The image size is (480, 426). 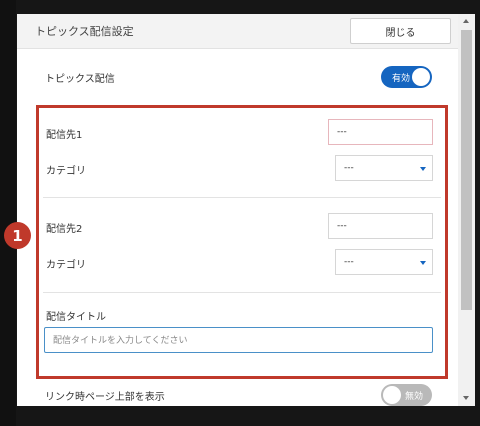 What do you see at coordinates (105, 397) in the screenshot?
I see `link-top-label: リンク時ページ上部を表示` at bounding box center [105, 397].